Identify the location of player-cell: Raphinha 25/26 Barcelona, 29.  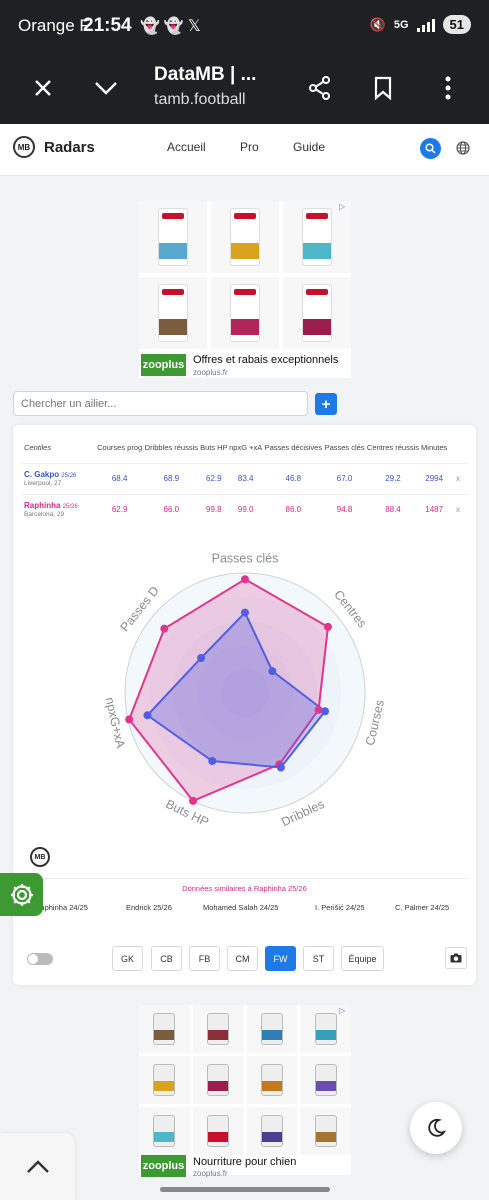
(58, 509).